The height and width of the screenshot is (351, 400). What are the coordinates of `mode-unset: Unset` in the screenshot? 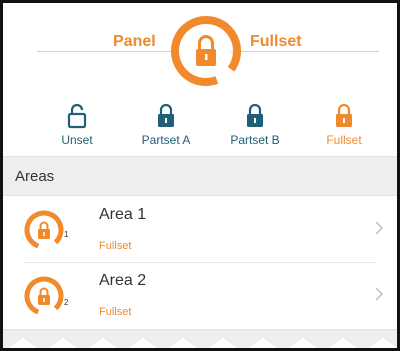 It's located at (77, 125).